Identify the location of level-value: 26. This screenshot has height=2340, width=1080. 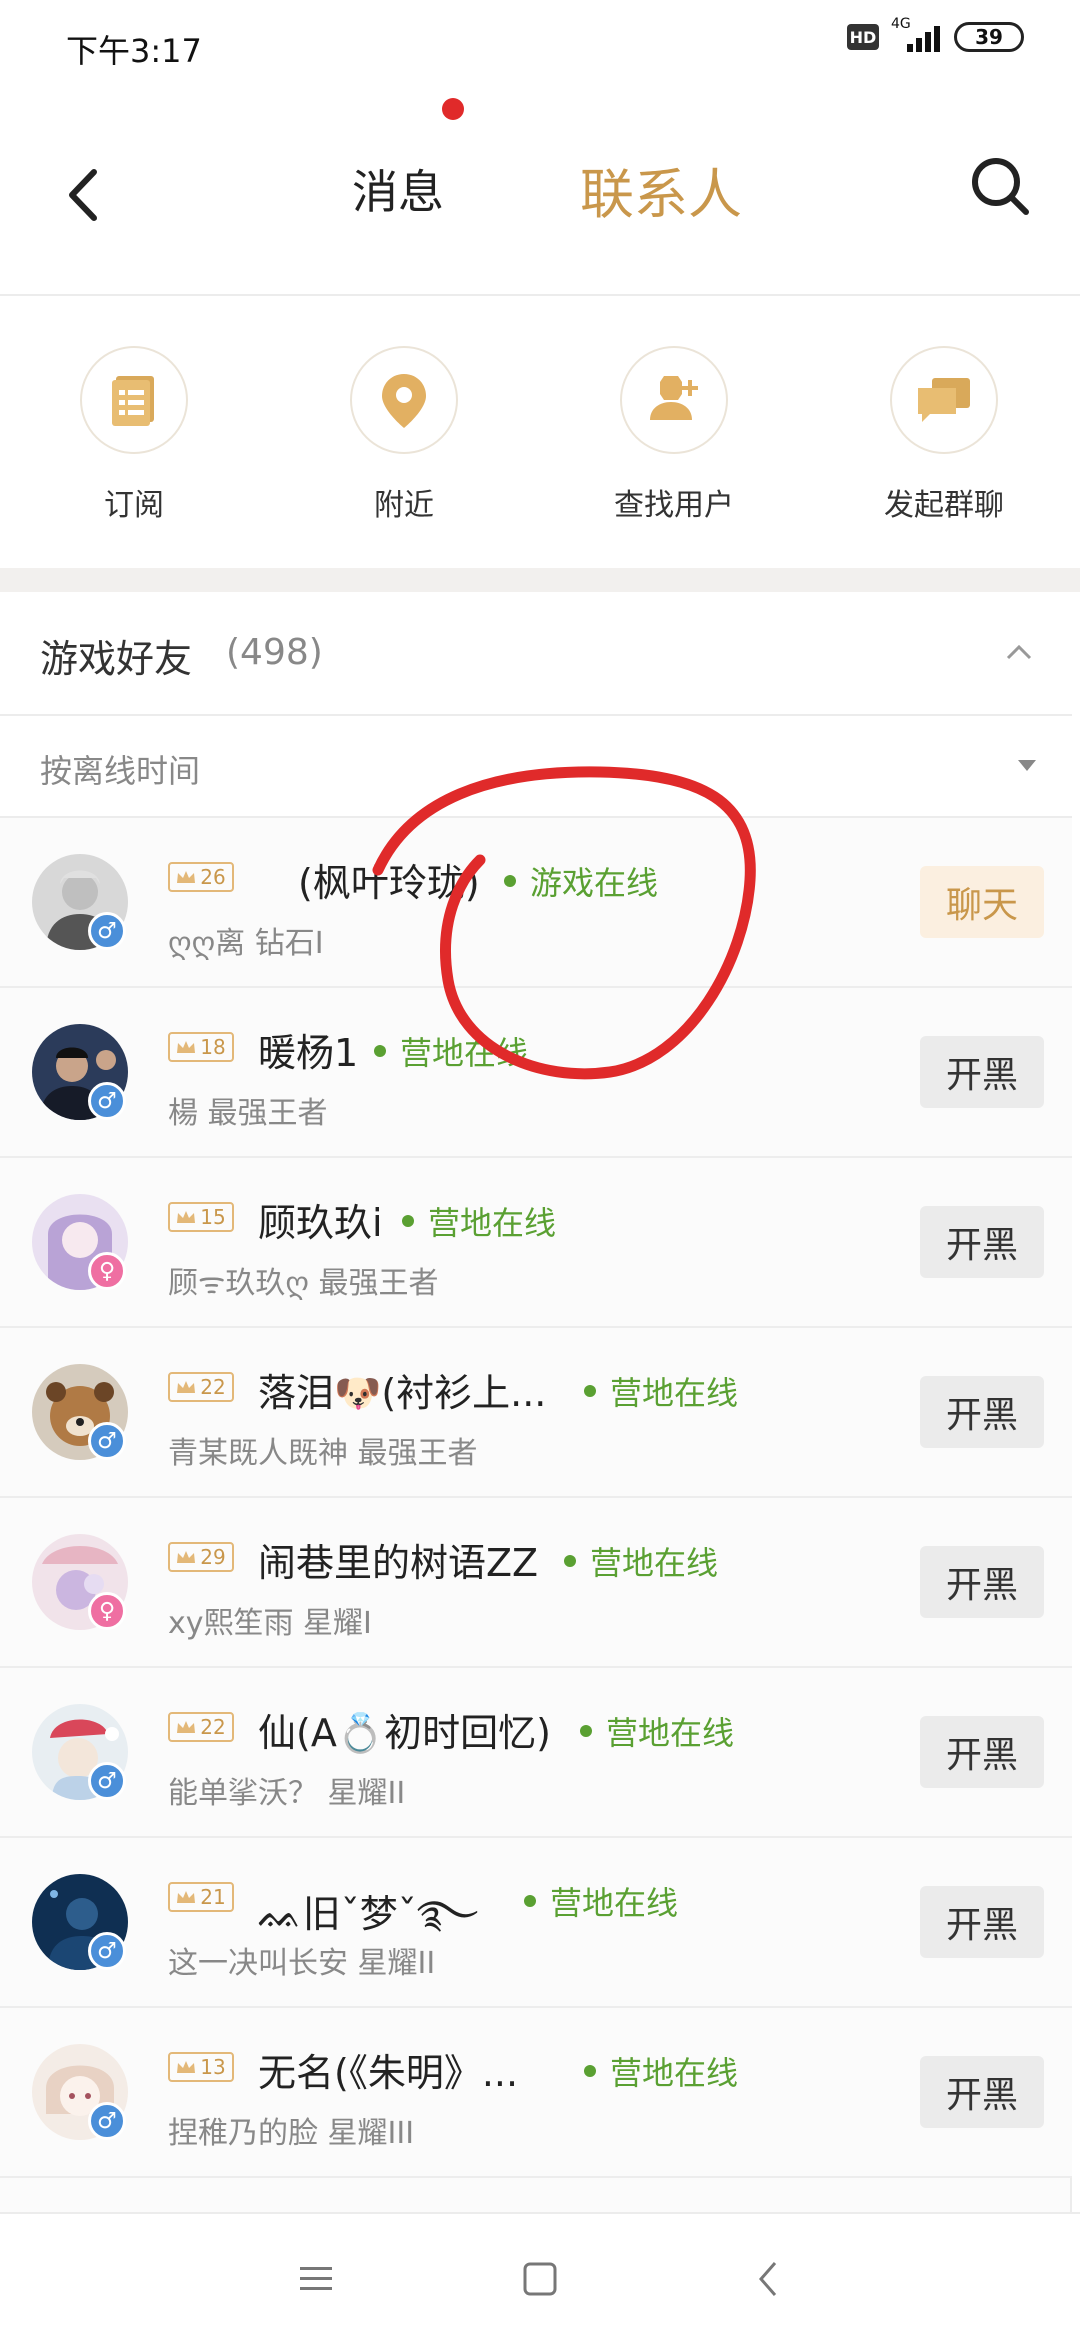
(213, 877).